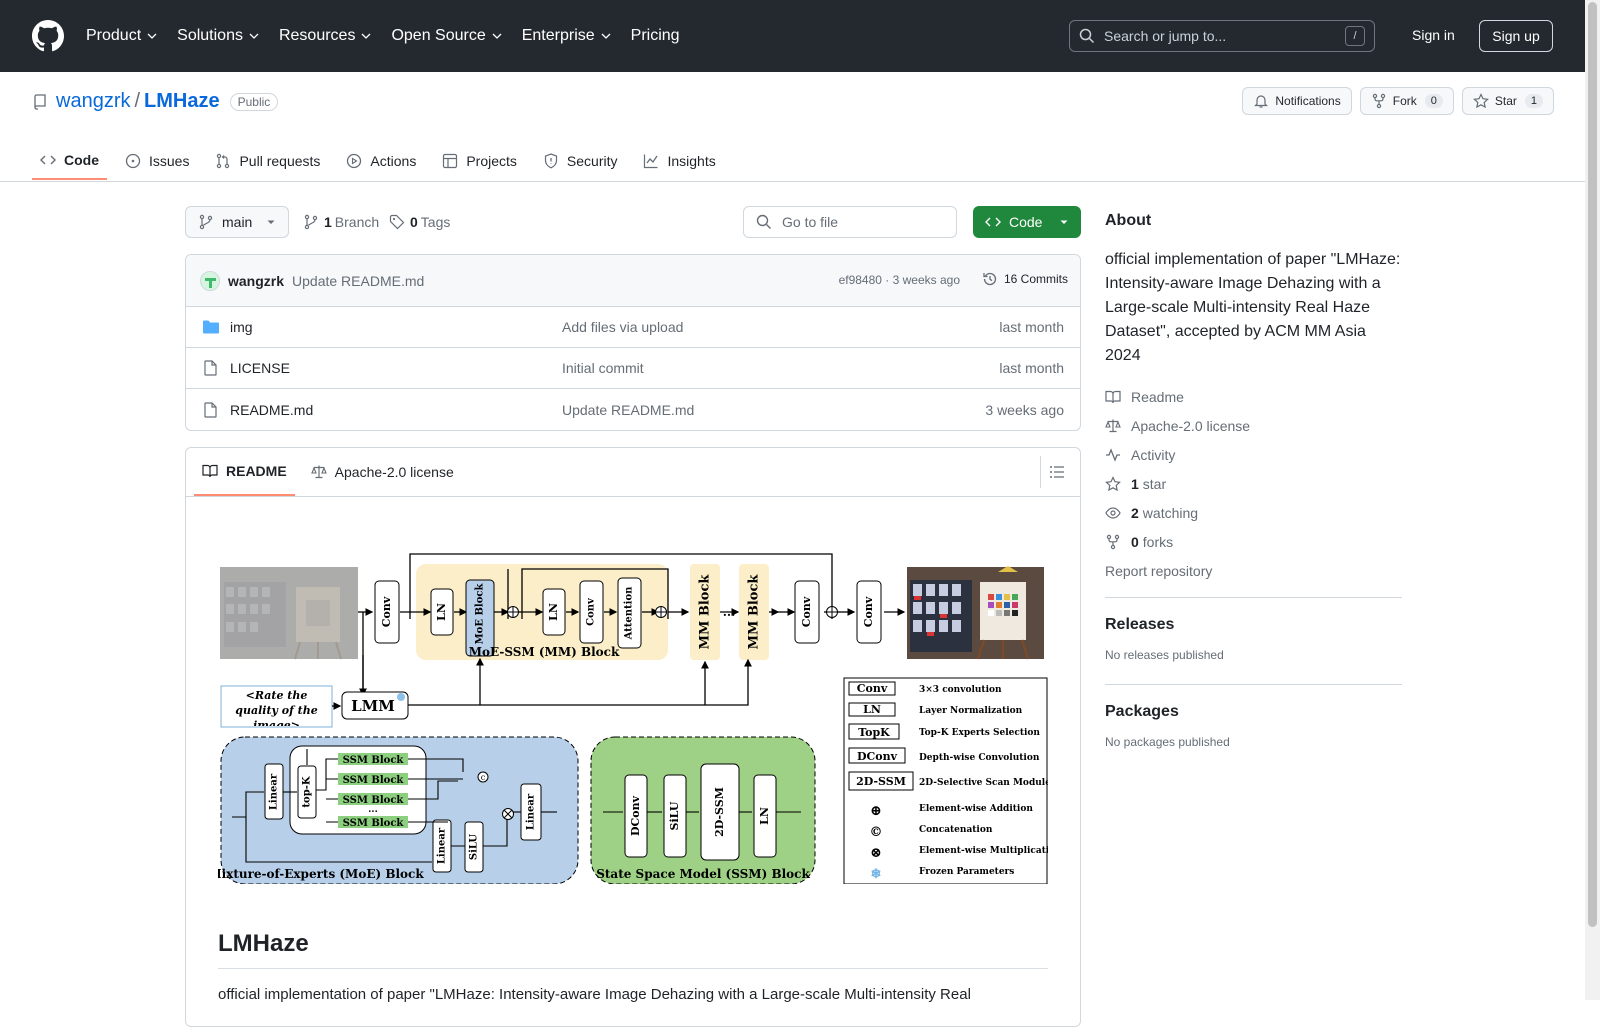  What do you see at coordinates (271, 222) in the screenshot?
I see `caret-down-icon` at bounding box center [271, 222].